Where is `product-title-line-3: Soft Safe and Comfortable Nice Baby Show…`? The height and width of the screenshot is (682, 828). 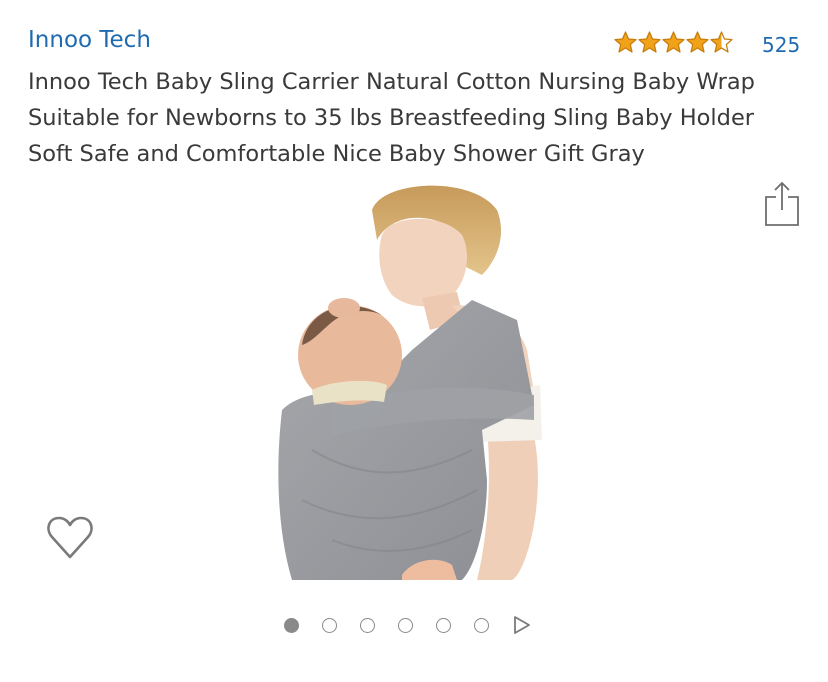
product-title-line-3: Soft Safe and Comfortable Nice Baby Show… is located at coordinates (336, 154).